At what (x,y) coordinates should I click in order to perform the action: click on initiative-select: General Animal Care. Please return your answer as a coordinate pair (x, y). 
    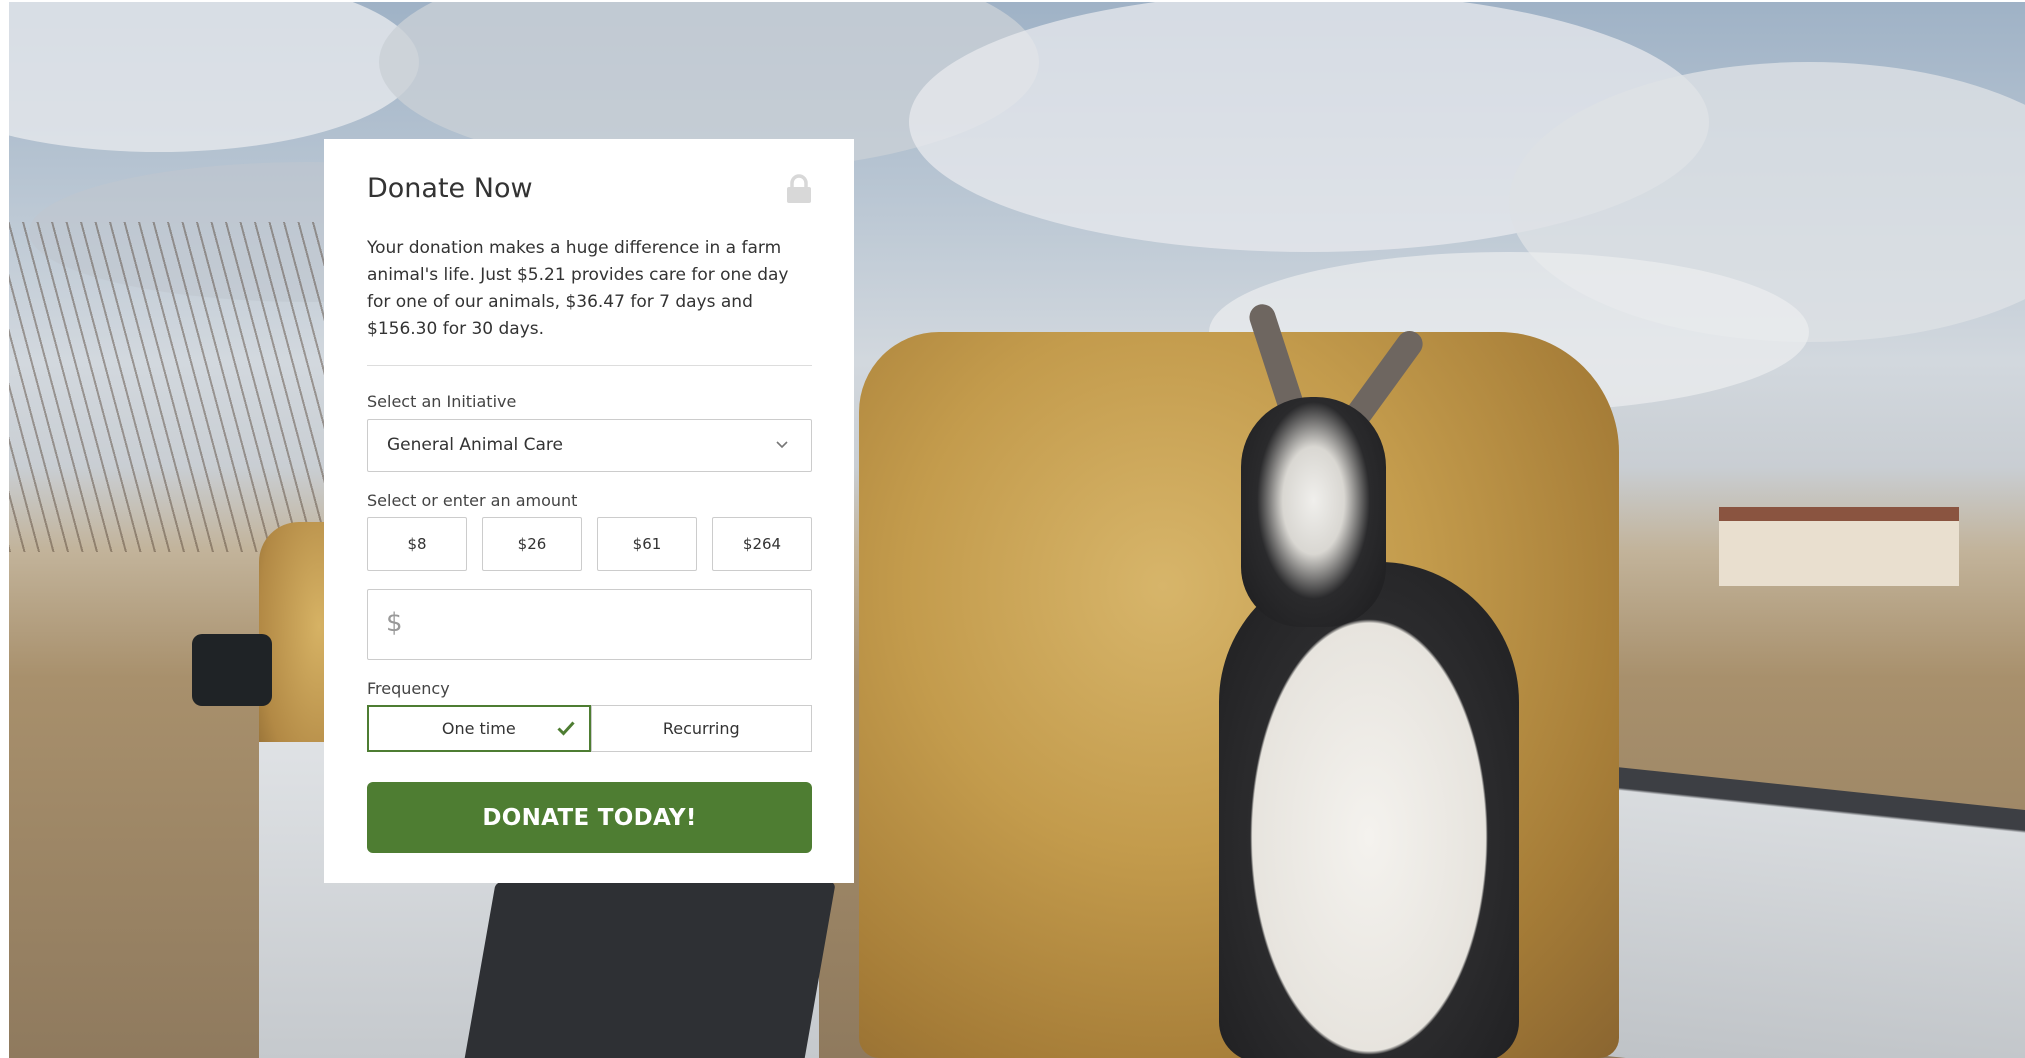
    Looking at the image, I should click on (589, 445).